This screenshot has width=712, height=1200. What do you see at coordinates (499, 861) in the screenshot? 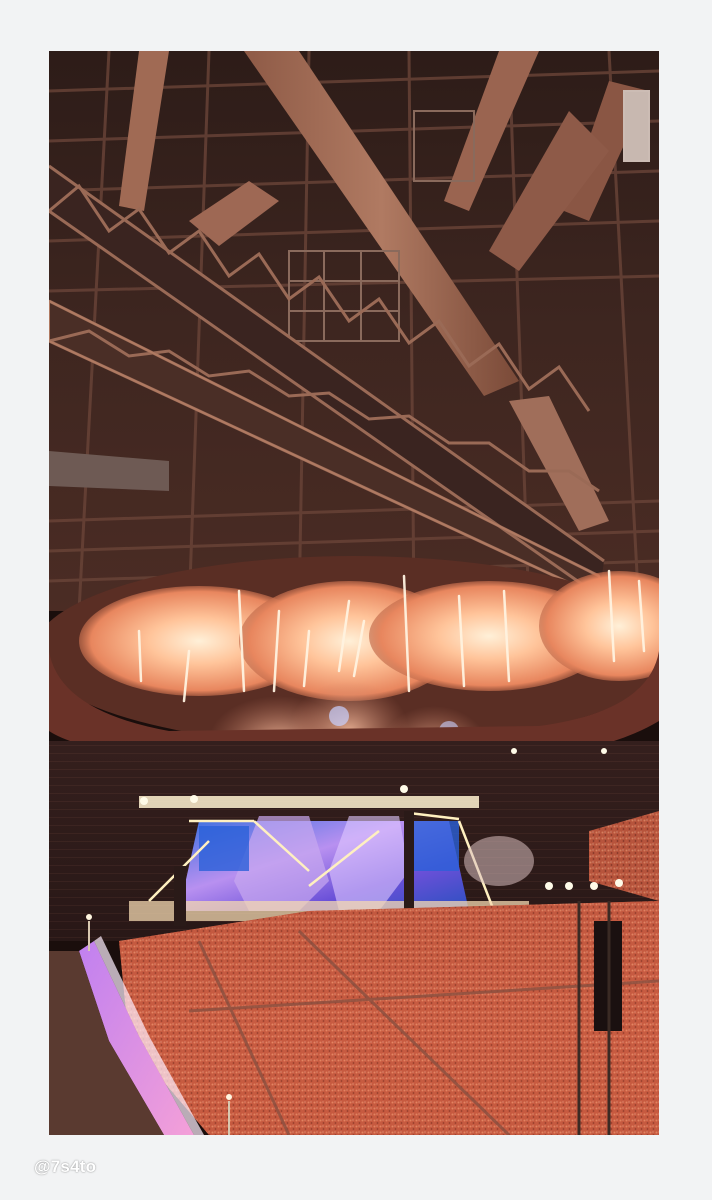
I see `stage-smoke` at bounding box center [499, 861].